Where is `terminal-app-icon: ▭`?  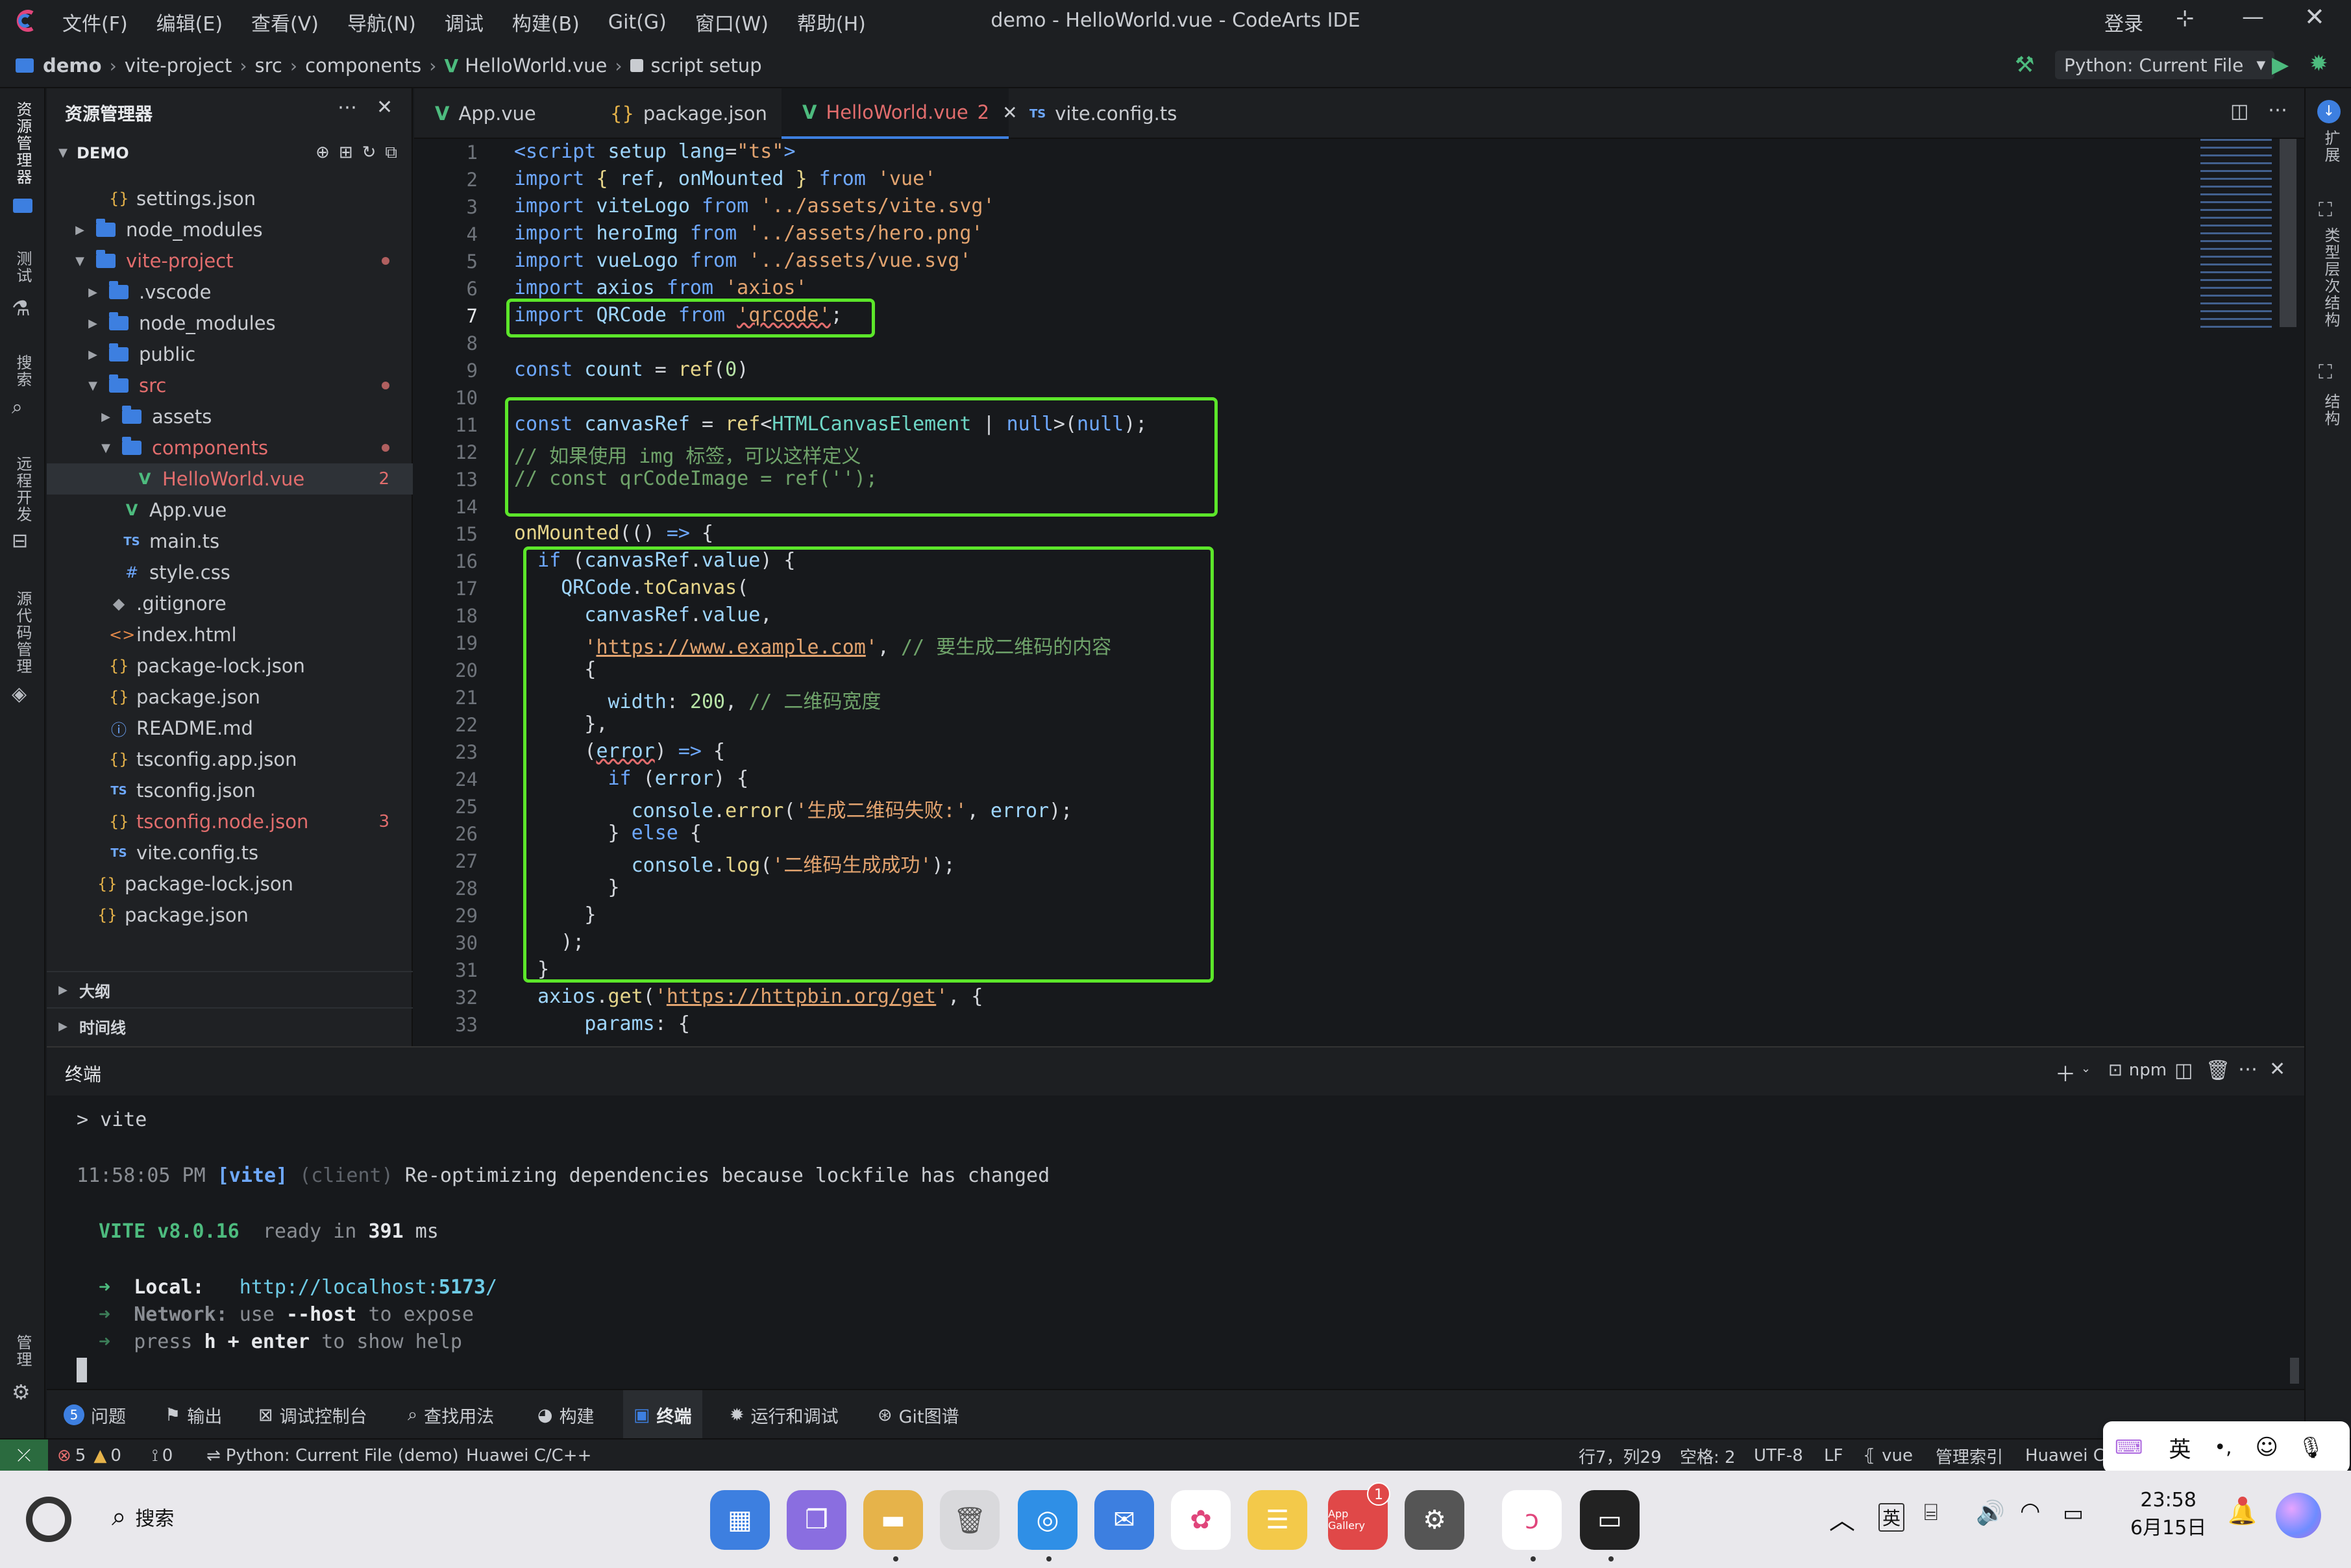
terminal-app-icon: ▭ is located at coordinates (1610, 1520).